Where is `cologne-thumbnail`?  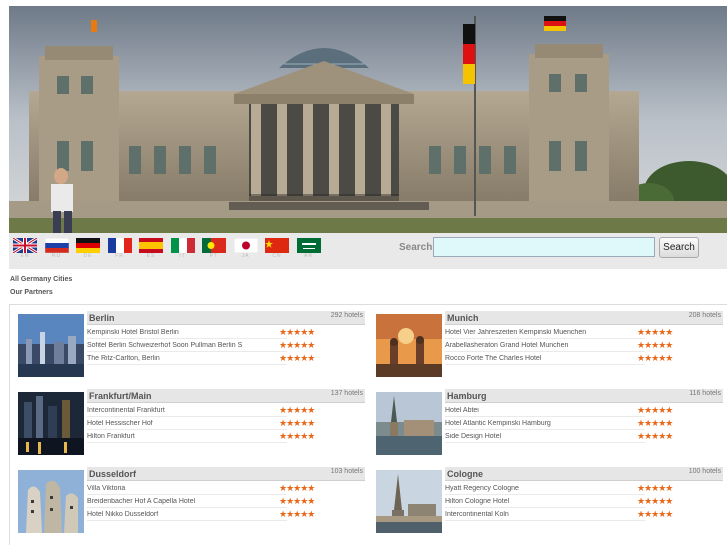 cologne-thumbnail is located at coordinates (409, 501).